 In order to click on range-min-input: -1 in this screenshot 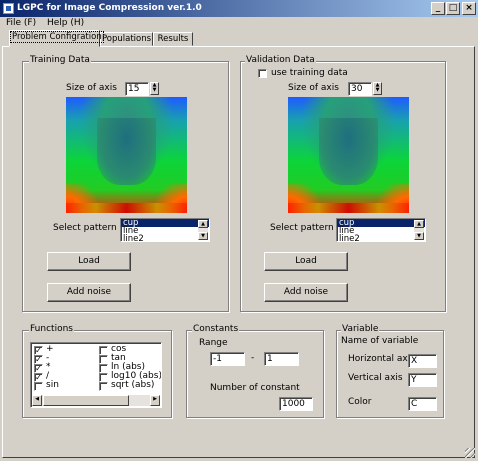, I will do `click(227, 359)`.